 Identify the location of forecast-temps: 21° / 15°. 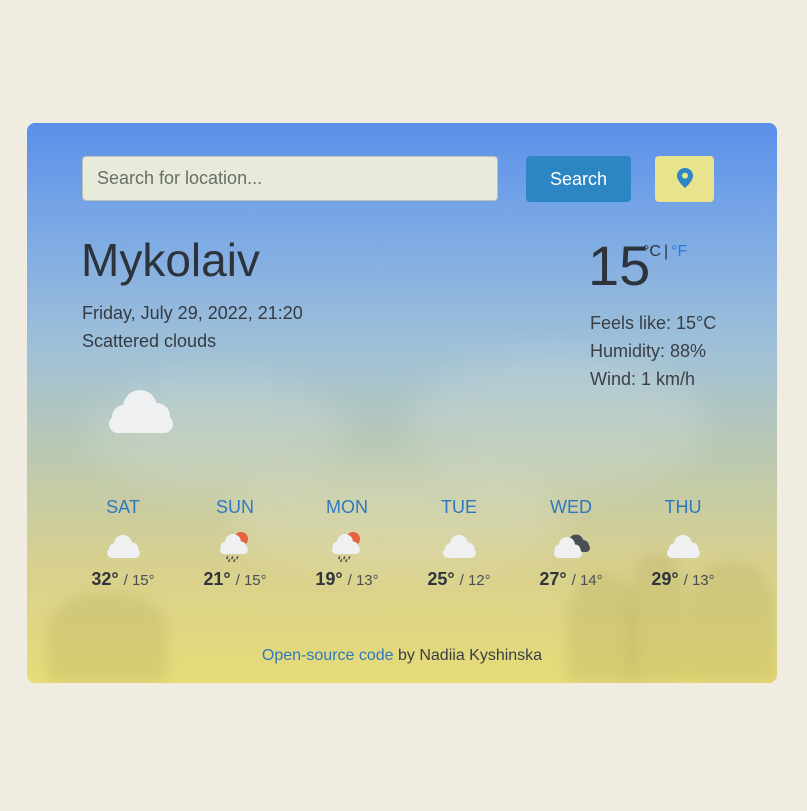
(235, 579).